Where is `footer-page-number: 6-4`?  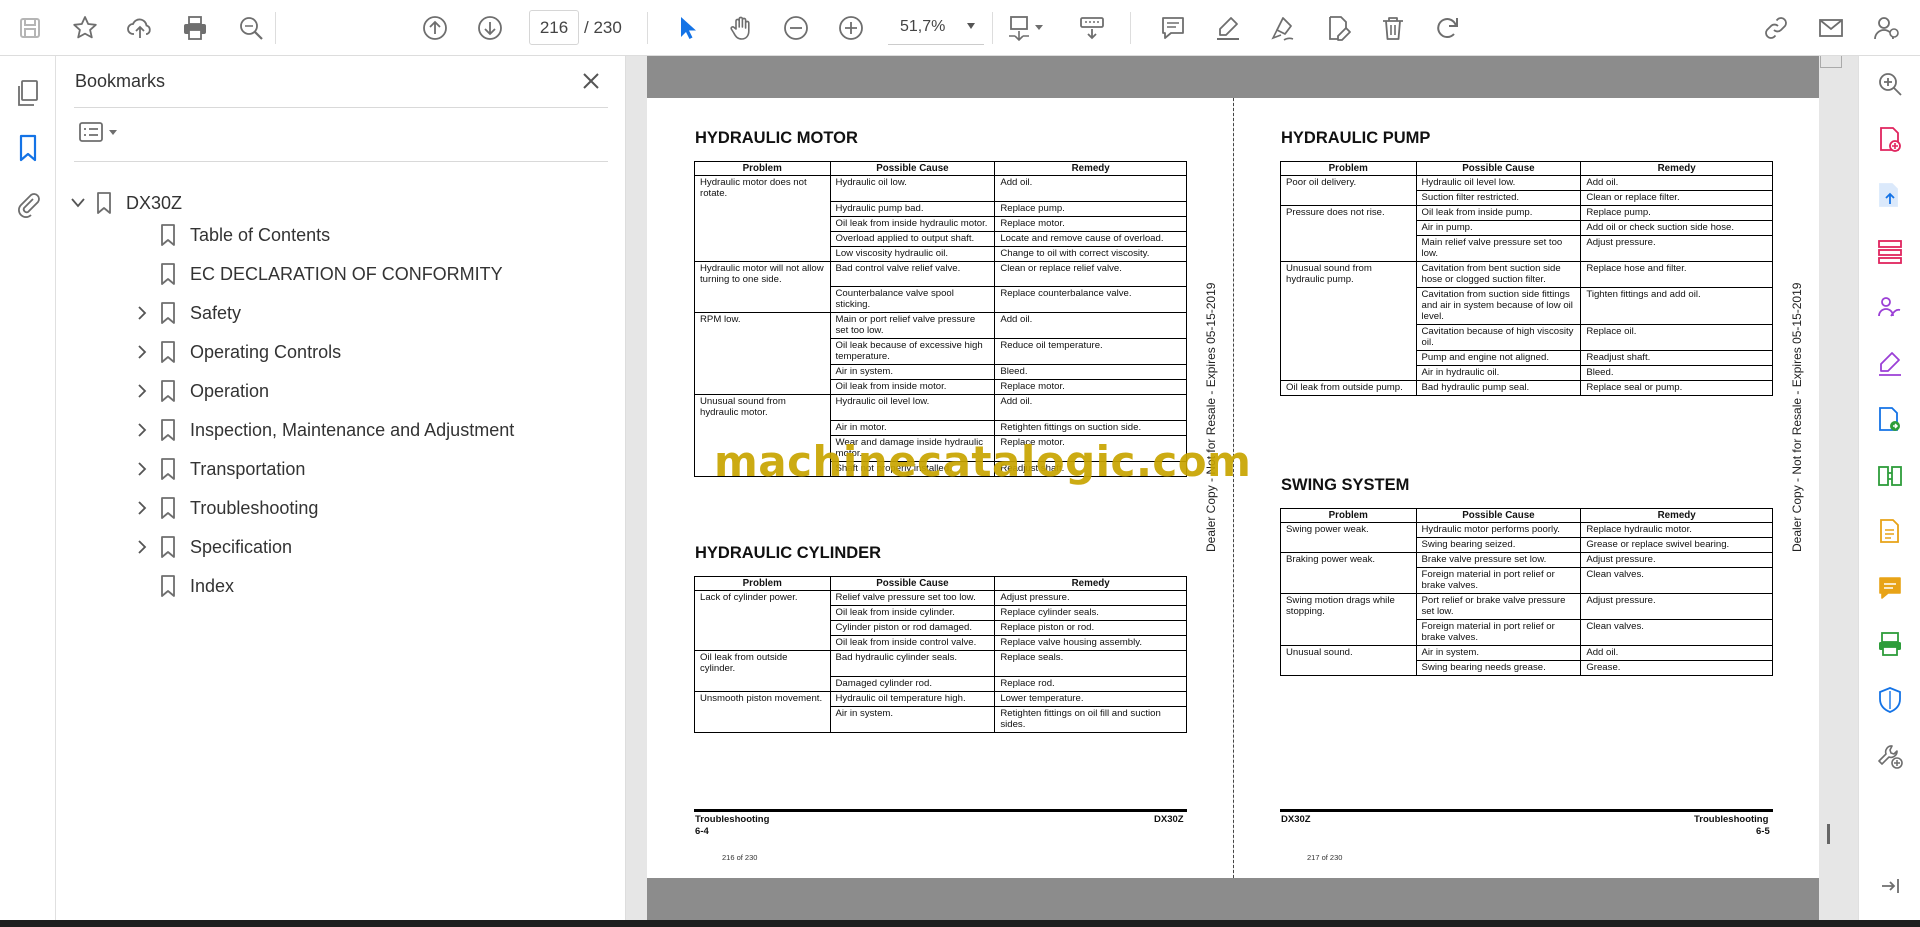 footer-page-number: 6-4 is located at coordinates (702, 831).